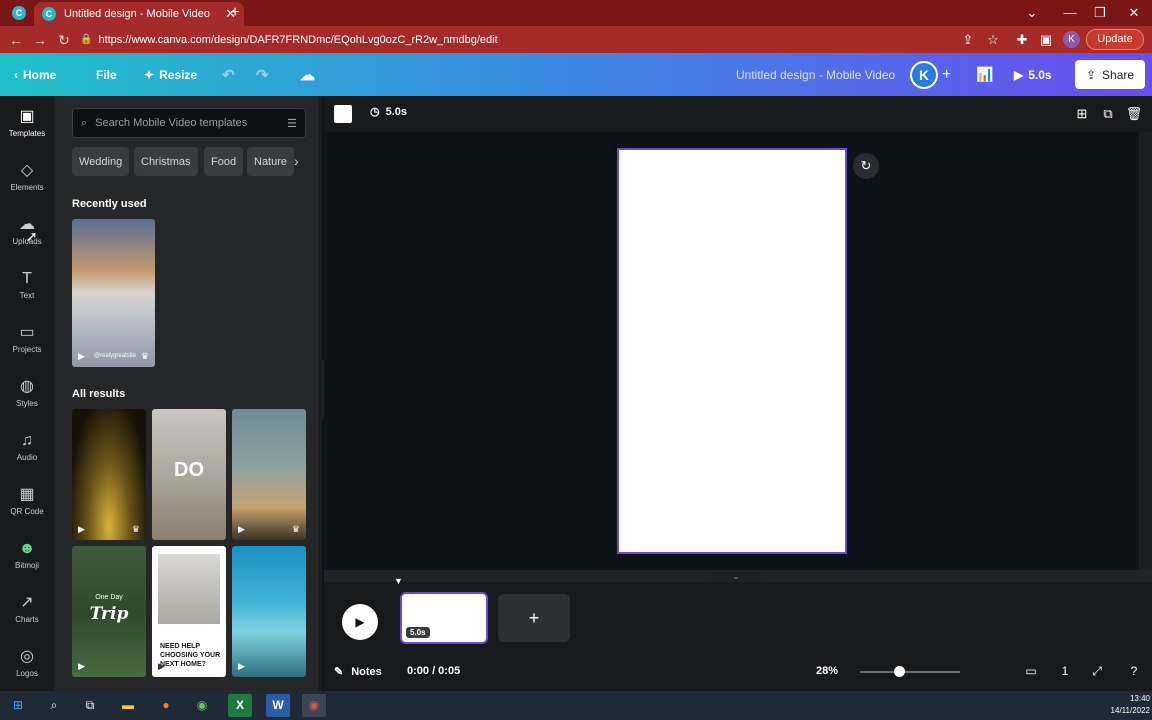 This screenshot has width=1152, height=720. I want to click on timeline-clip: 5.0s, so click(444, 618).